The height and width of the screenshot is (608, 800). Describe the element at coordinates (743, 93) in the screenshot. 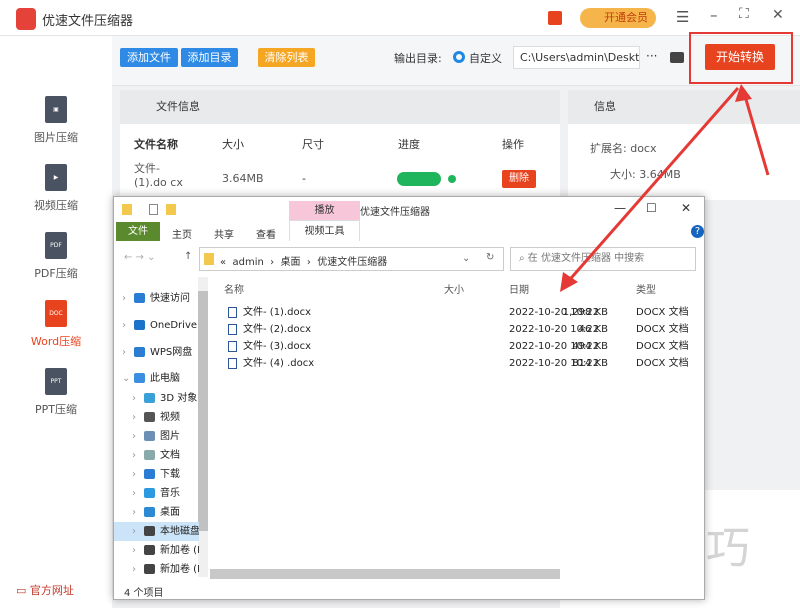

I see `arrow-head-start` at that location.